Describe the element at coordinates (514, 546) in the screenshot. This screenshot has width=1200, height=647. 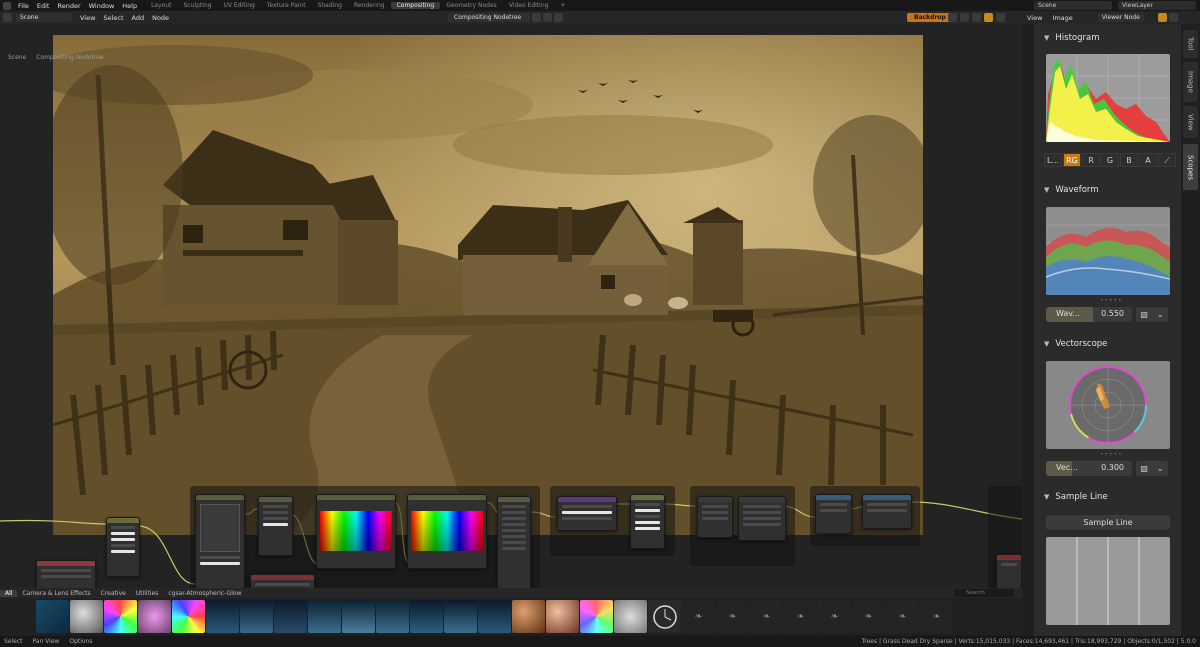
I see `node-color-correction` at that location.